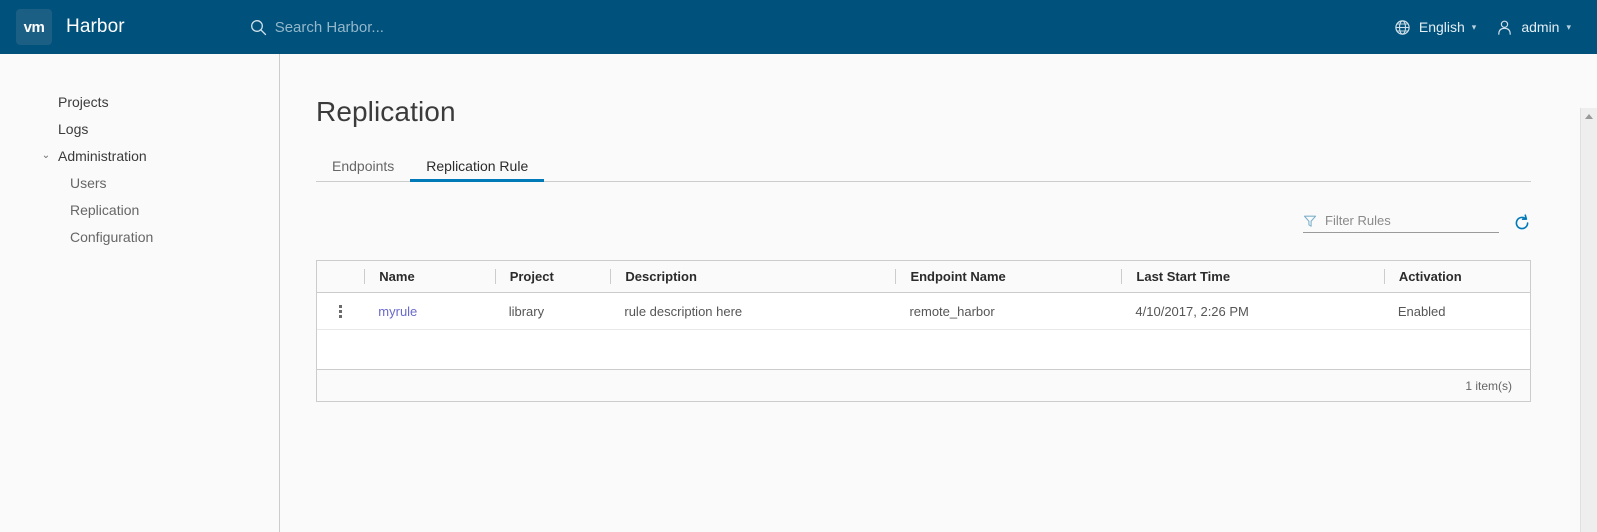 The image size is (1597, 532). What do you see at coordinates (83, 101) in the screenshot?
I see `sidebar-item-label: Projects` at bounding box center [83, 101].